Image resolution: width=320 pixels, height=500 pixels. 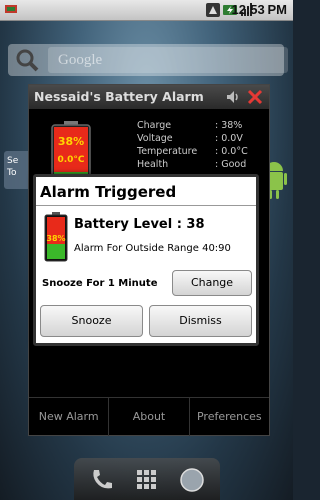 I want to click on volume-icon, so click(x=233, y=97).